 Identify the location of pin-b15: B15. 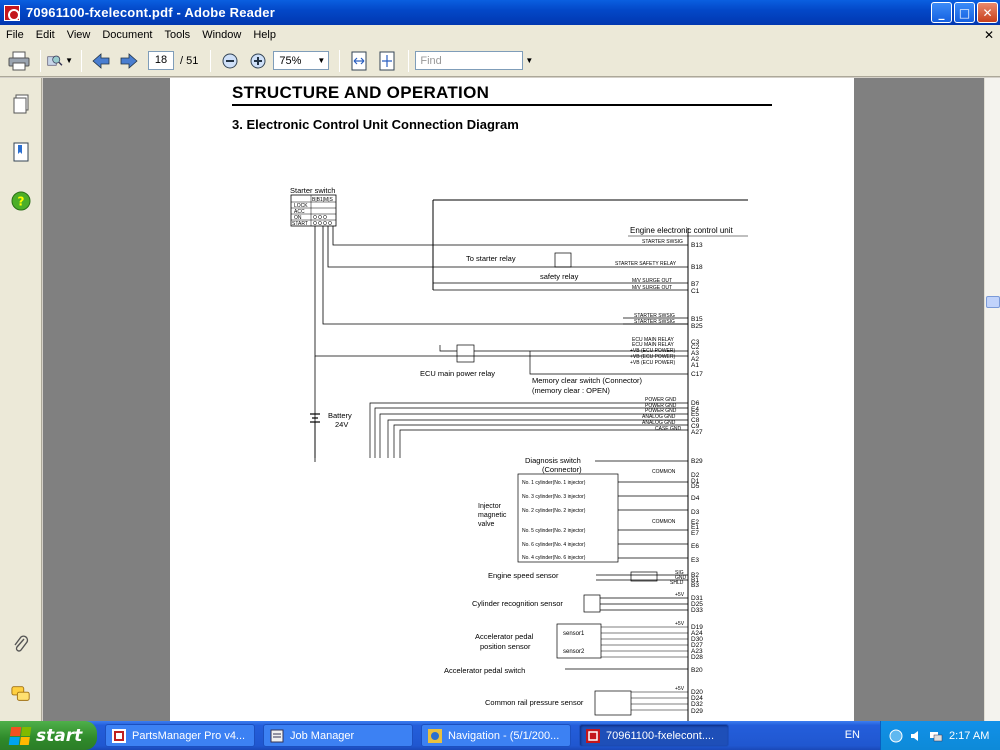
(697, 319).